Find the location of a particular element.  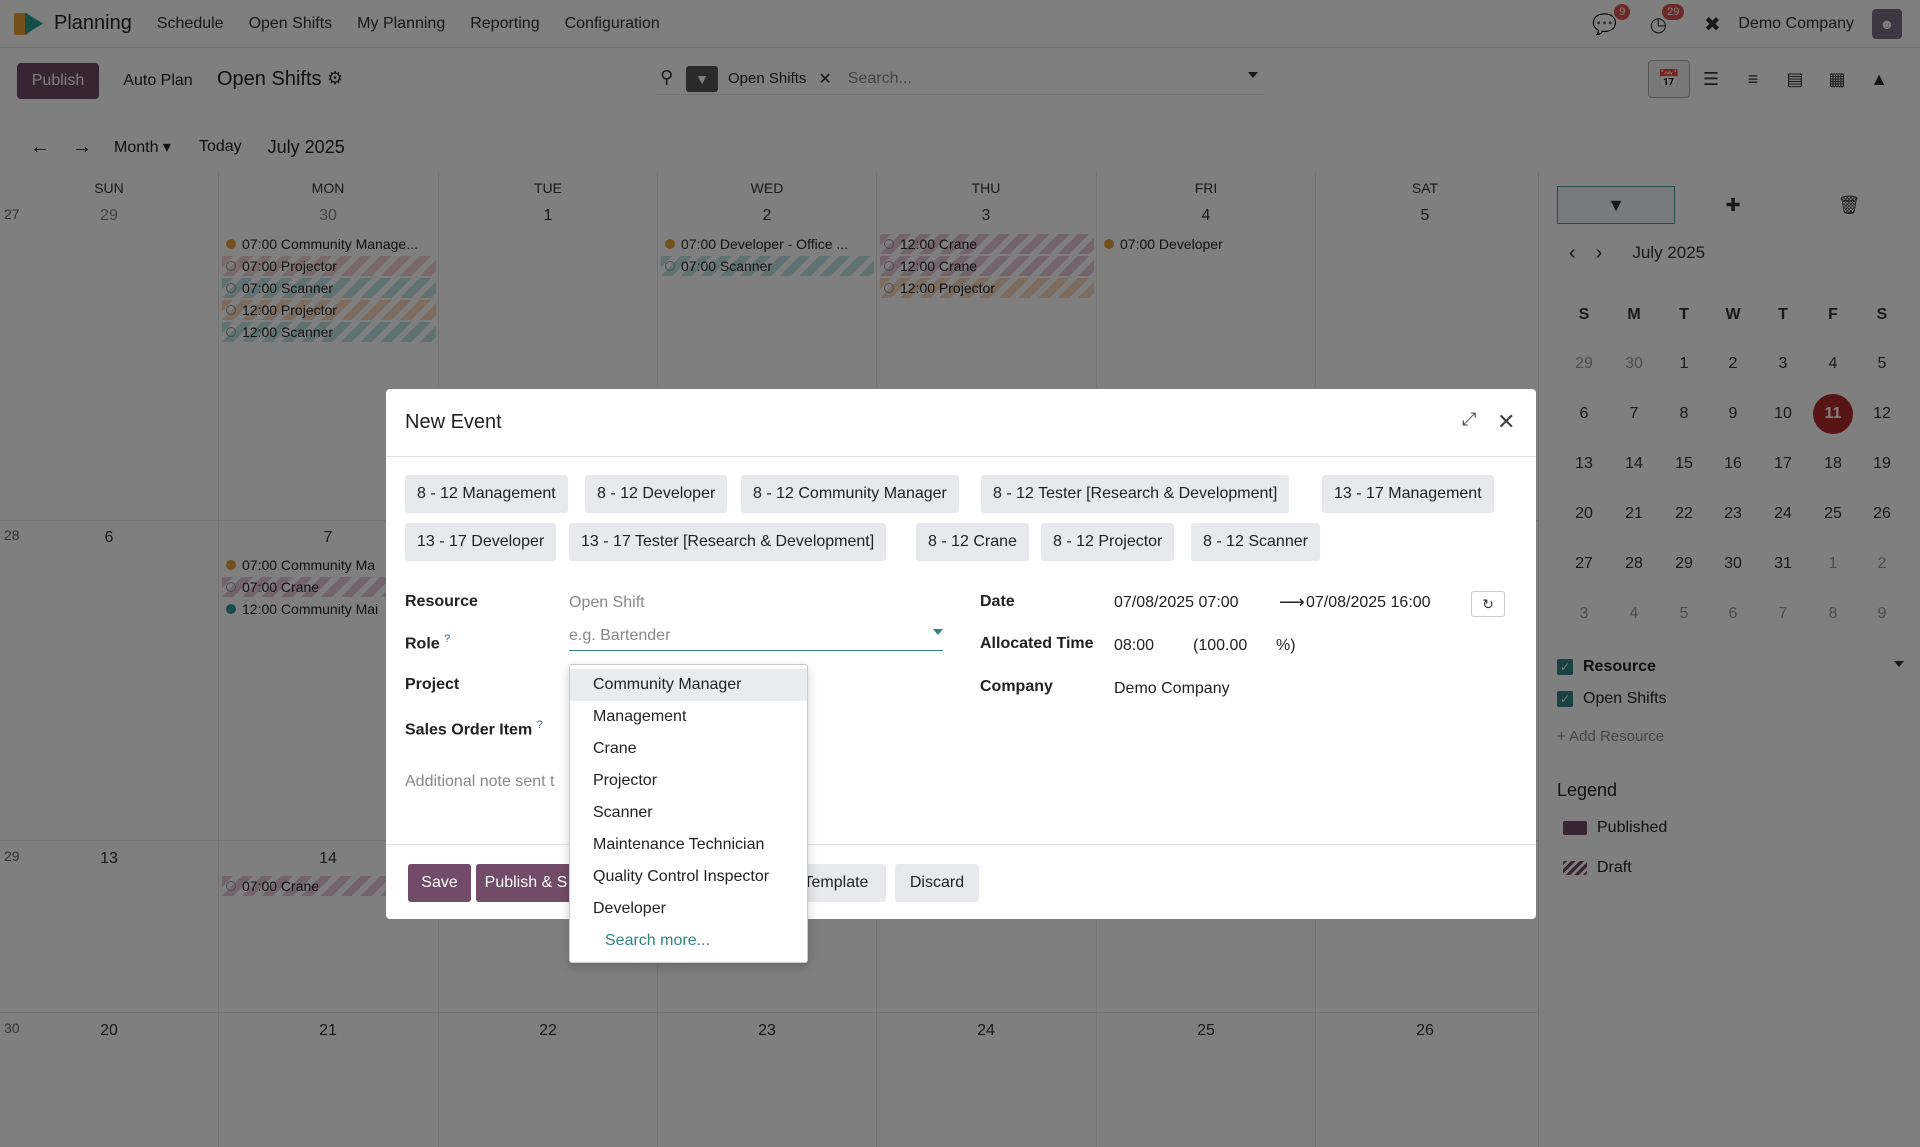

project-label: Project is located at coordinates (432, 684).